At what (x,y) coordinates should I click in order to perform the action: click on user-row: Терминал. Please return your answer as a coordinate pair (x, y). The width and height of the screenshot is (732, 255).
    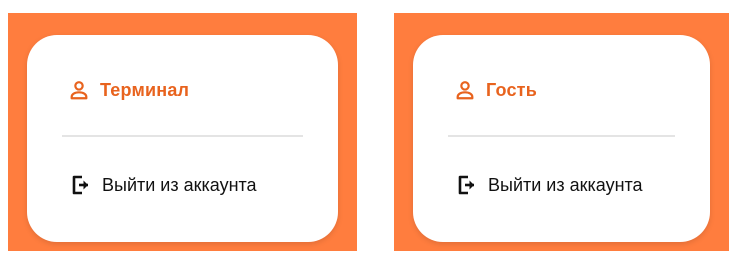
    Looking at the image, I should click on (128, 90).